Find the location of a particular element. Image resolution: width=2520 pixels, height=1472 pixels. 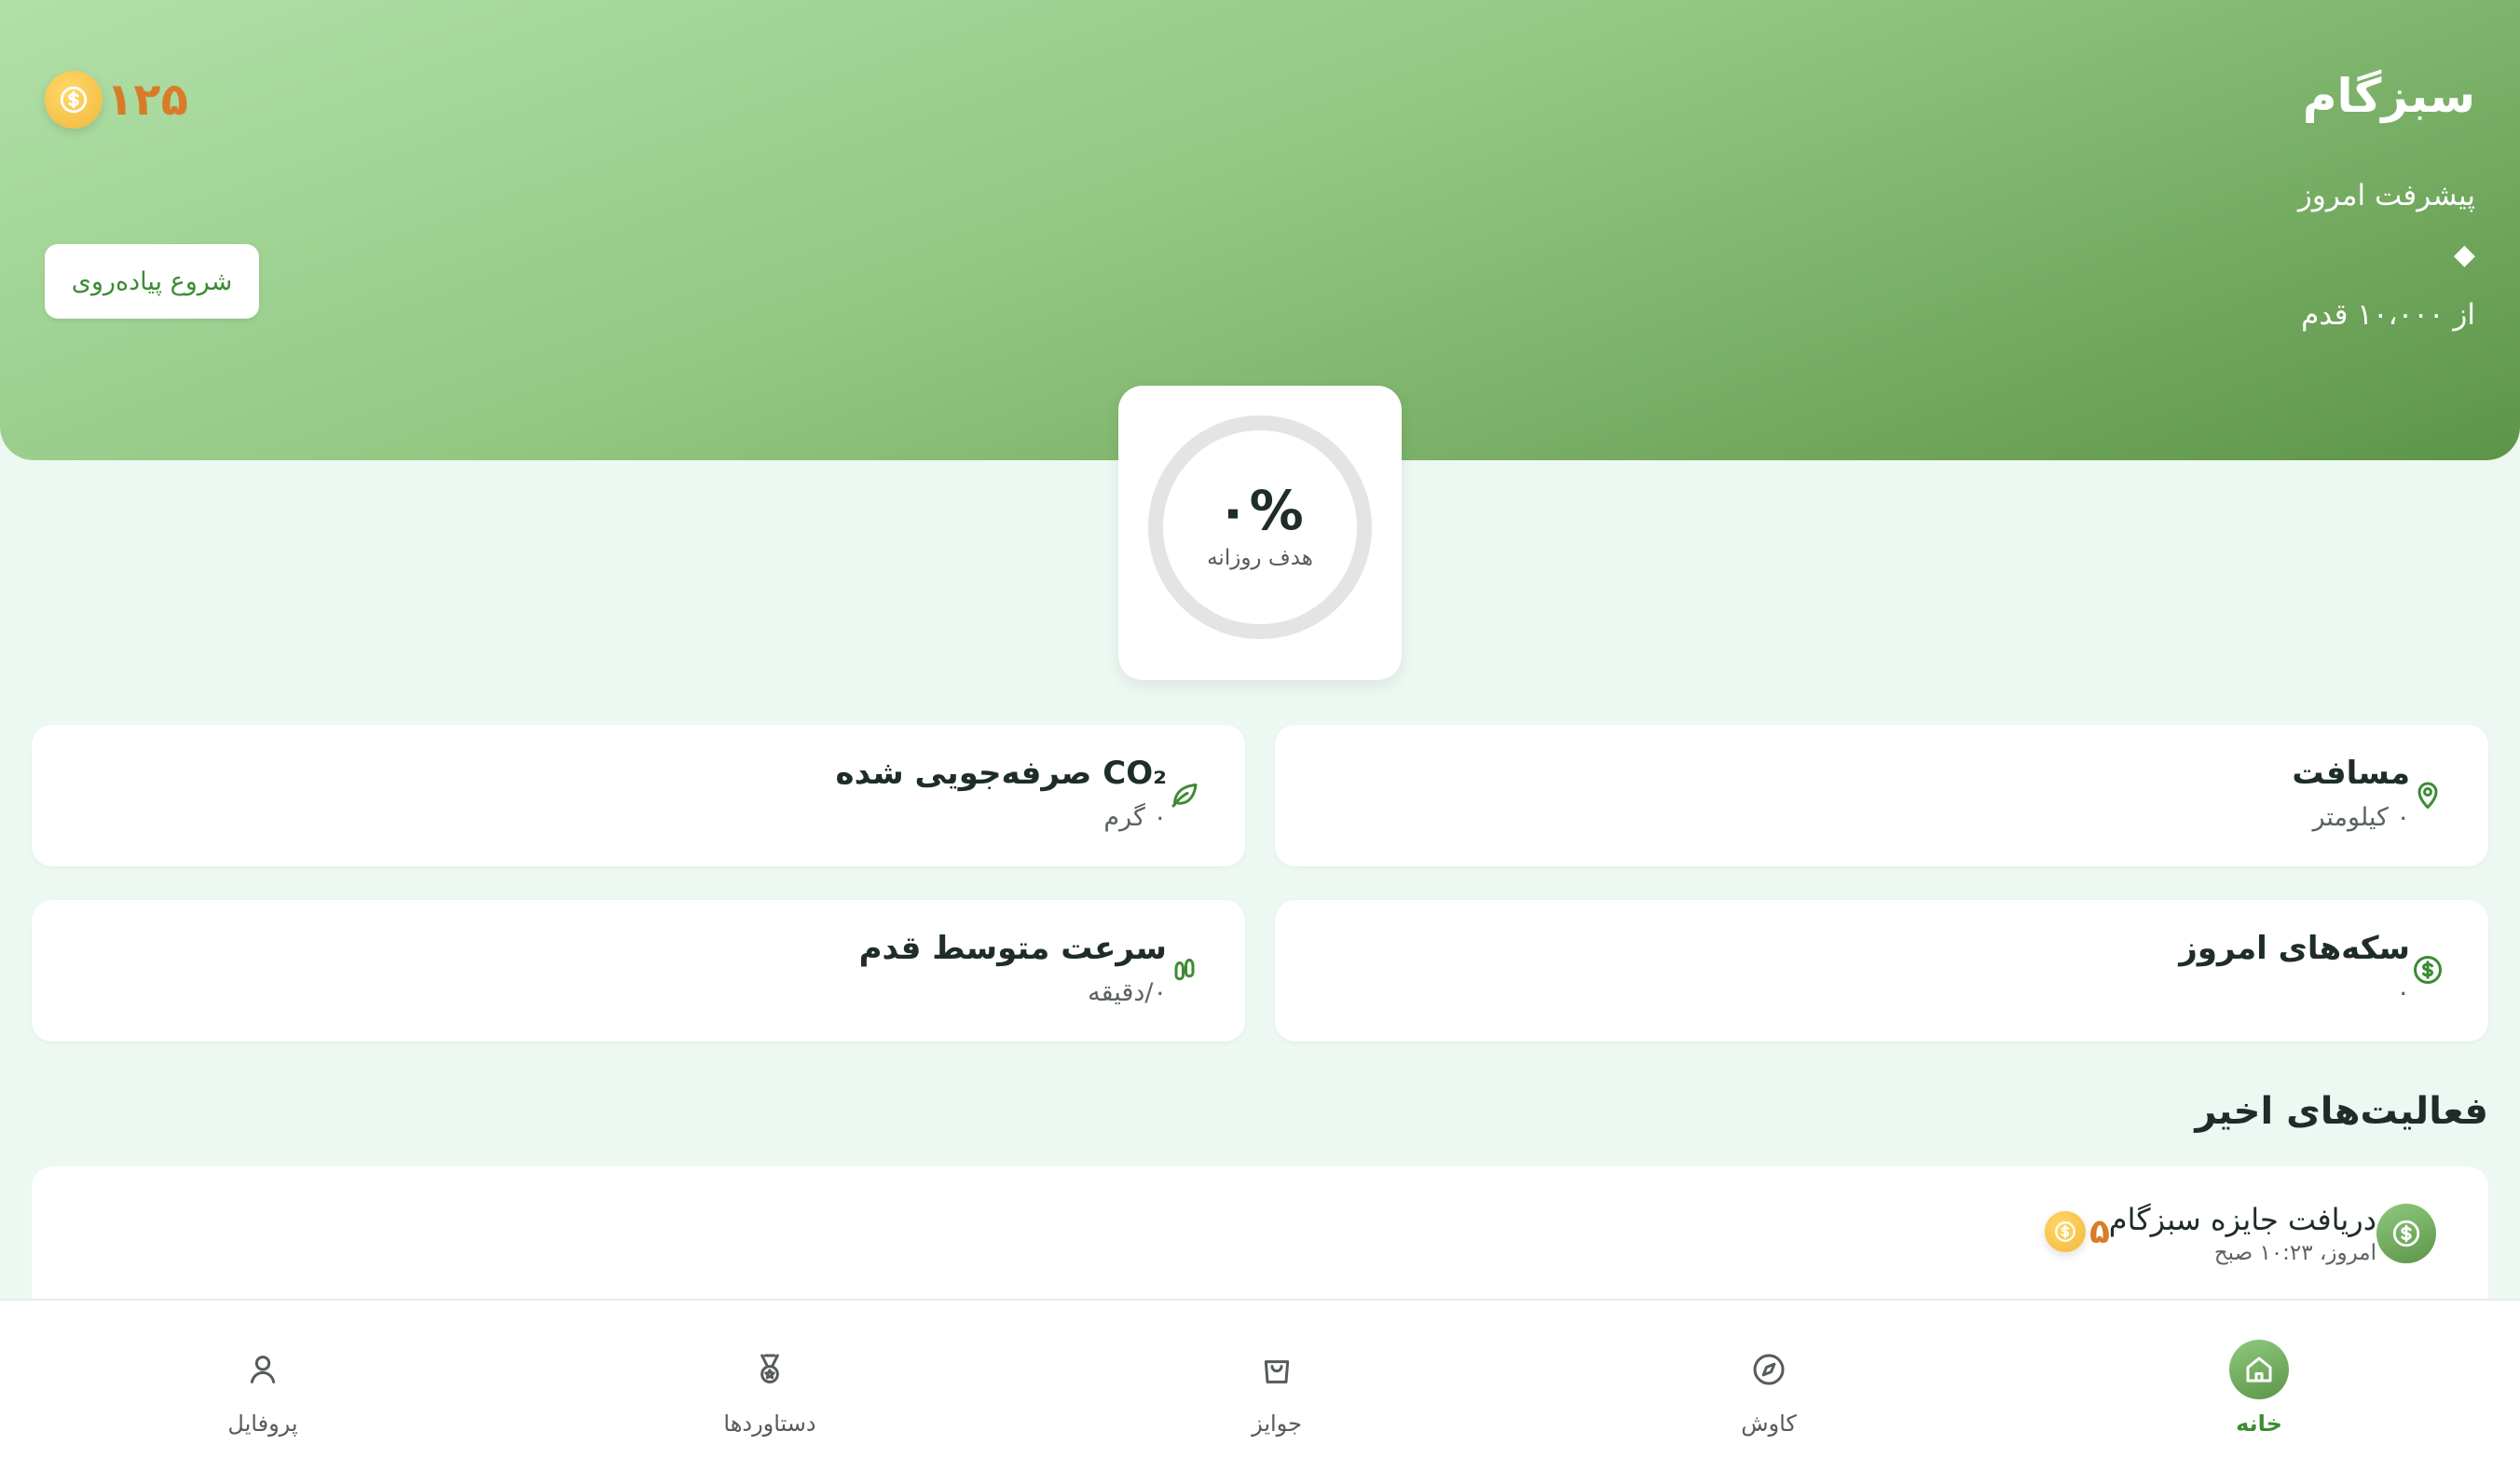

nav-item-achievements: دستاوردها is located at coordinates (770, 1386).